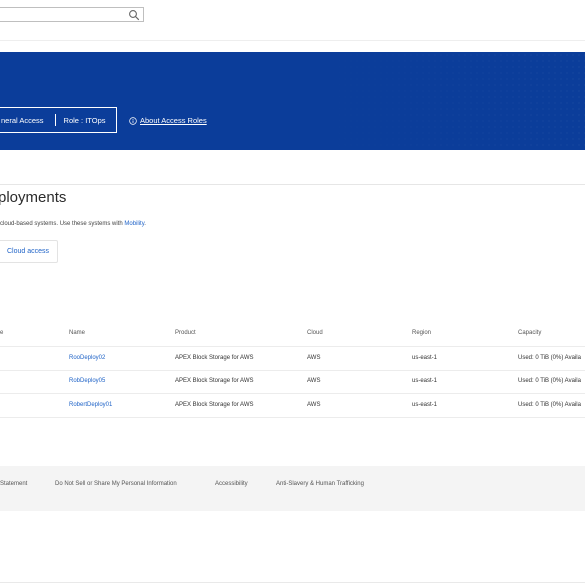  What do you see at coordinates (90, 405) in the screenshot?
I see `deployment-name-link: RobertDeploy01` at bounding box center [90, 405].